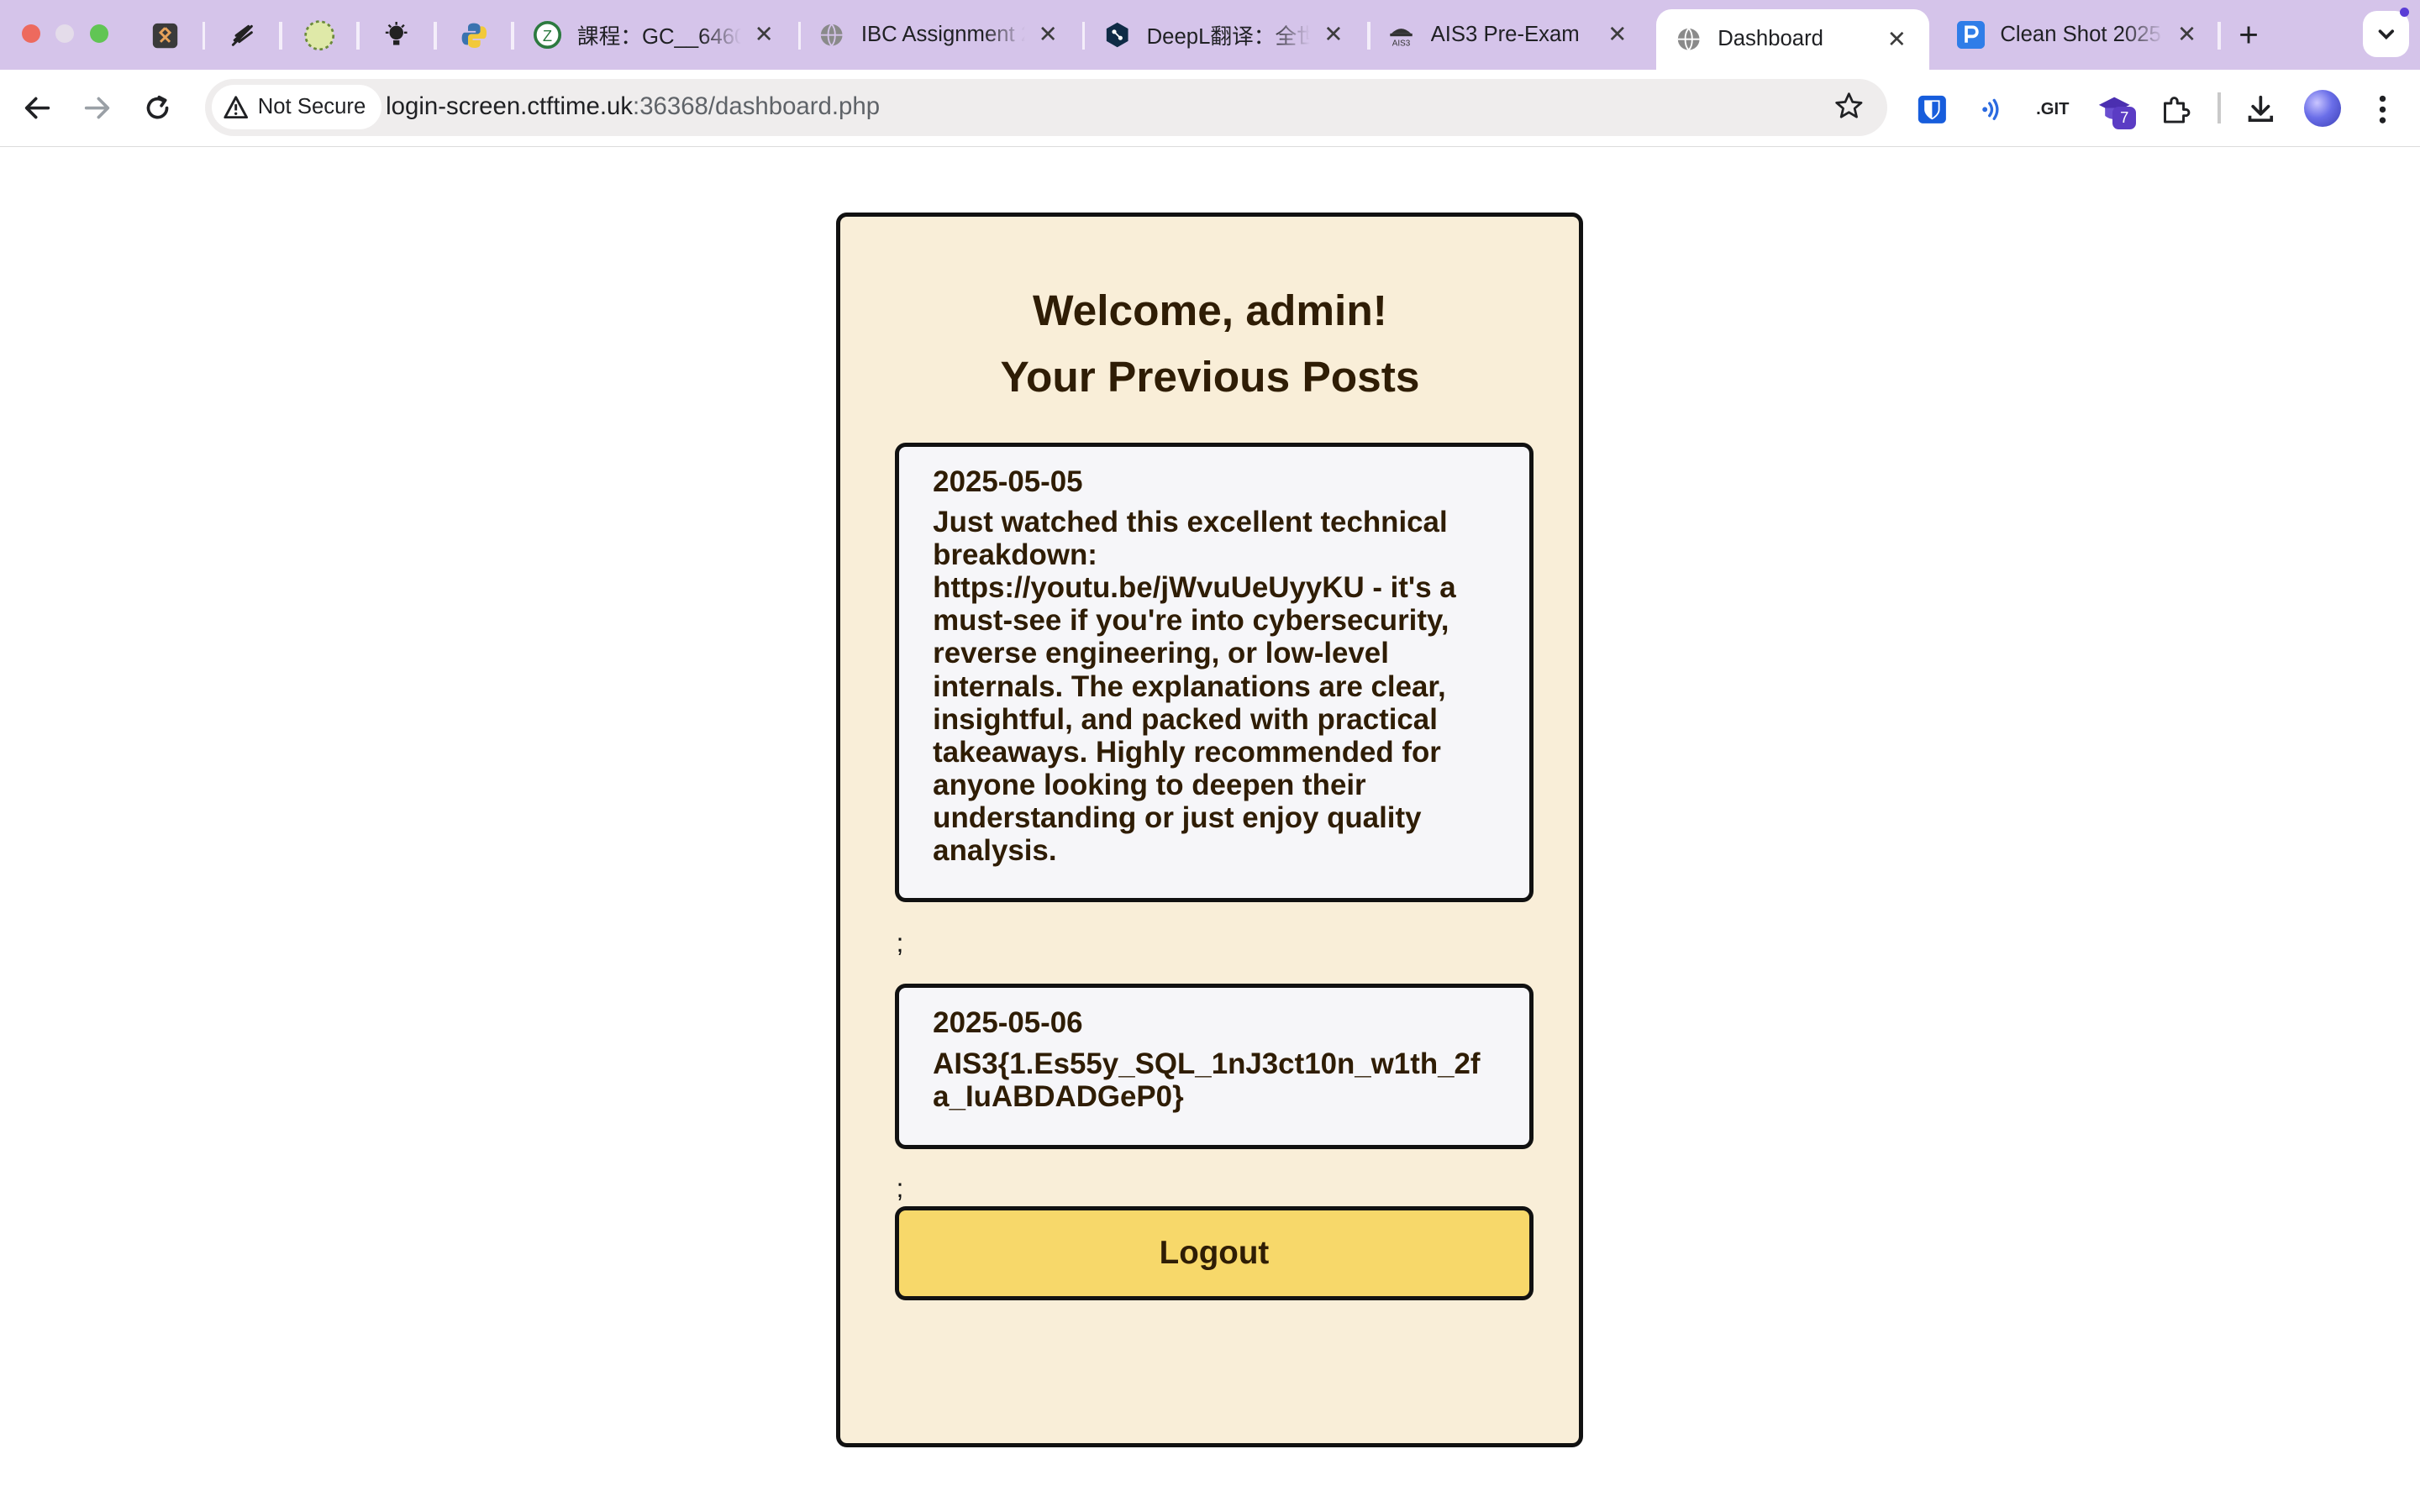 The width and height of the screenshot is (2420, 1512). I want to click on tab-search-button, so click(2386, 33).